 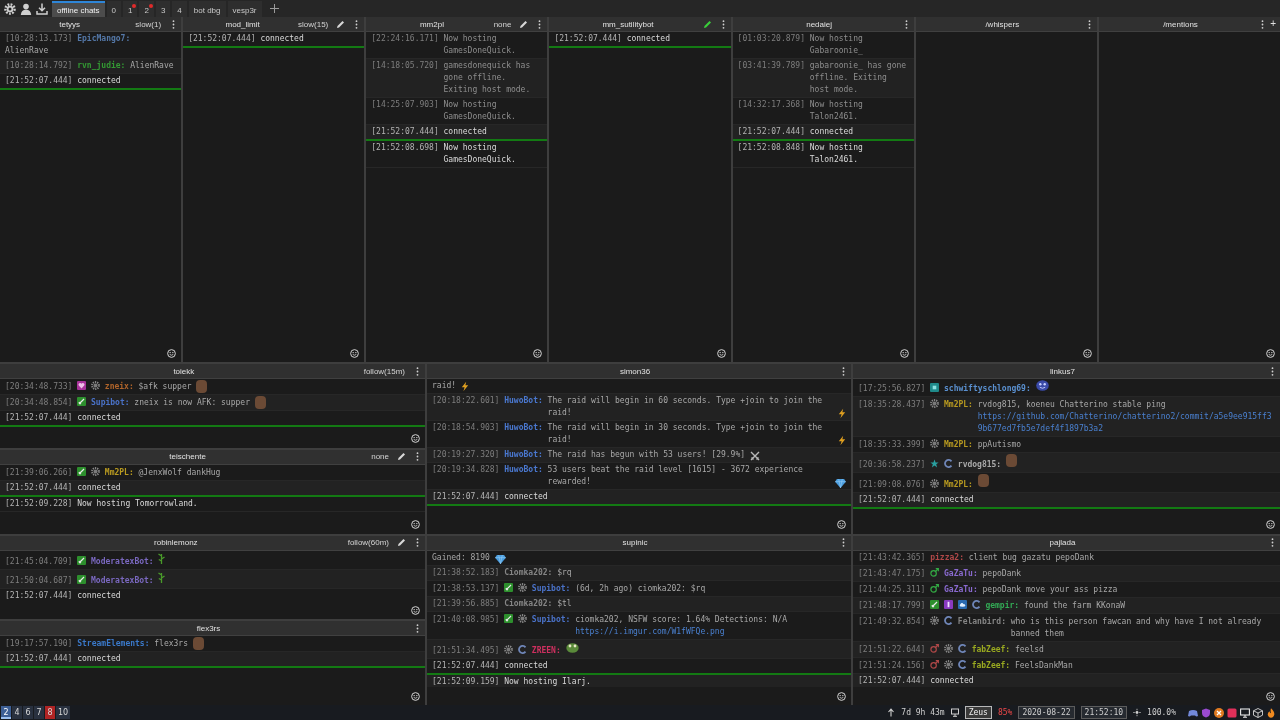 What do you see at coordinates (635, 371) in the screenshot?
I see `channel-name: simon36` at bounding box center [635, 371].